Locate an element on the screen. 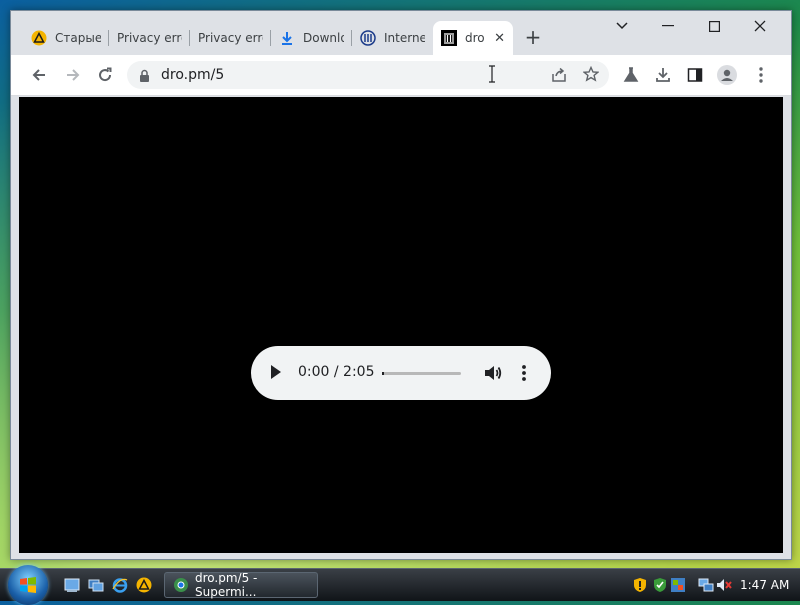  close-window-icon is located at coordinates (760, 26).